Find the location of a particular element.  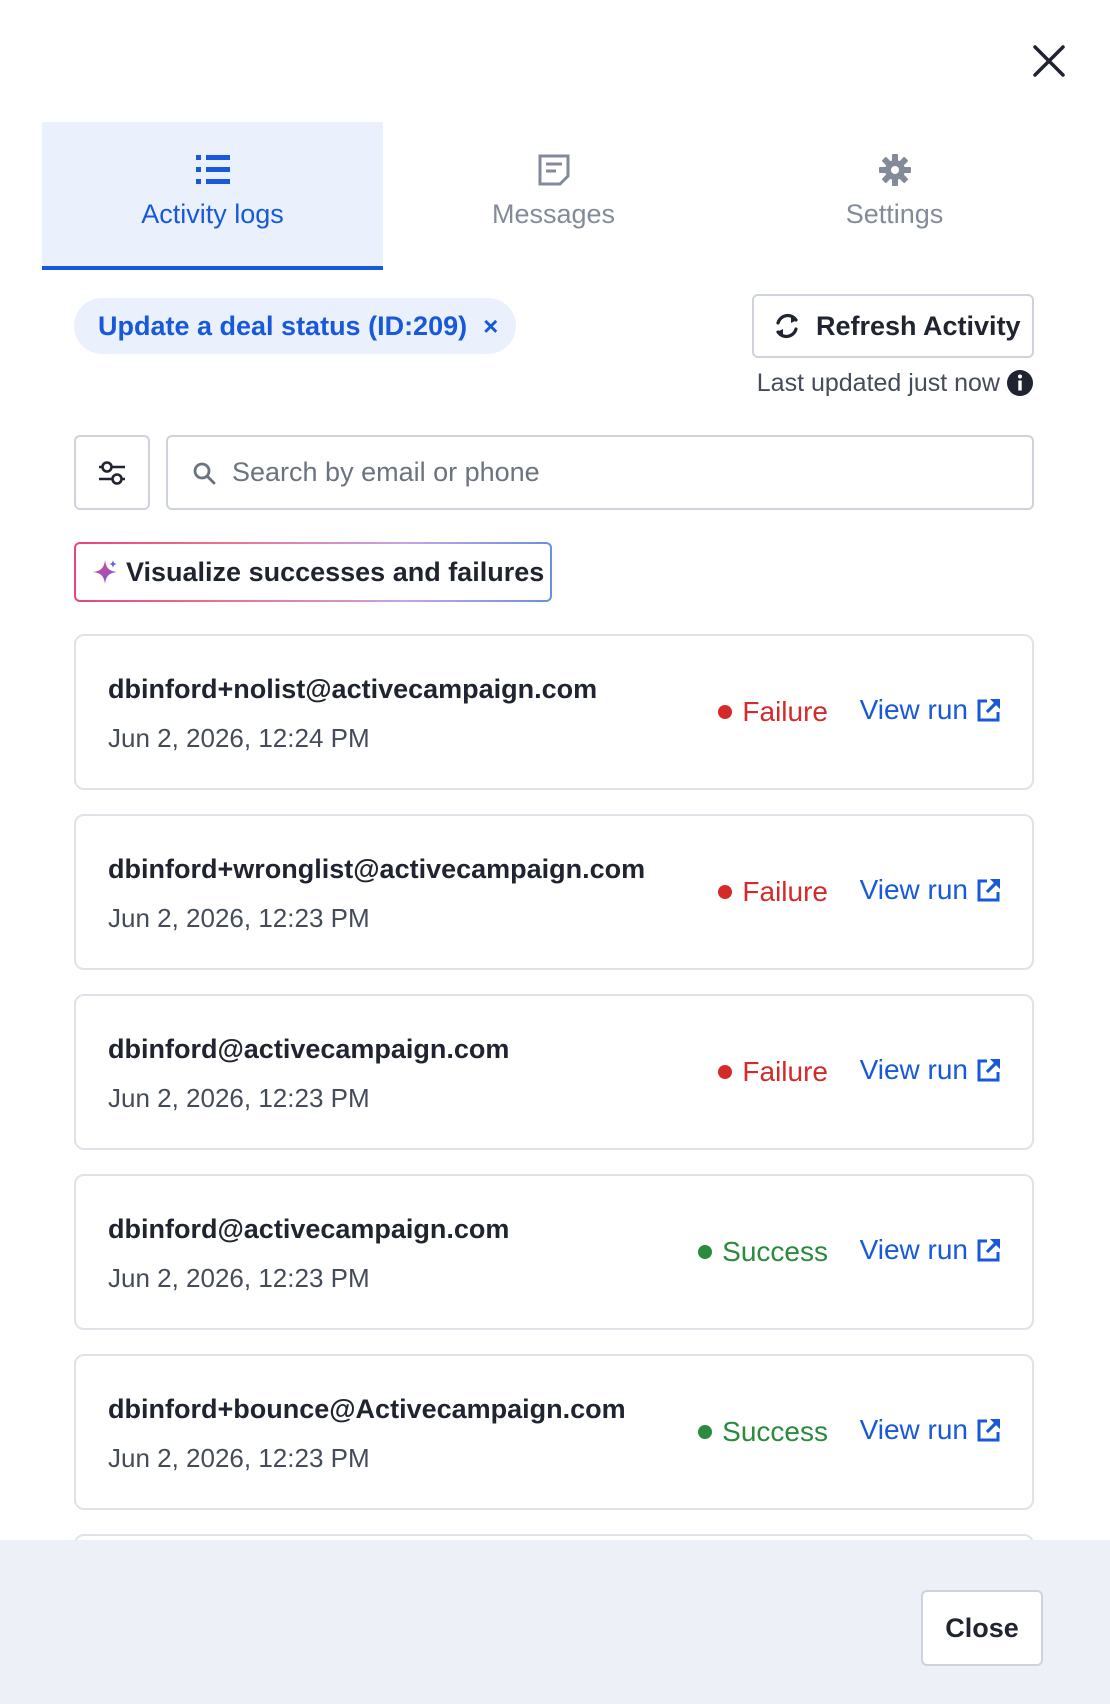

search-icon is located at coordinates (204, 473).